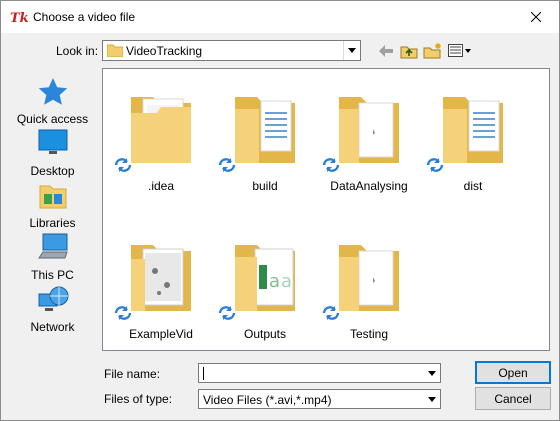 Image resolution: width=560 pixels, height=421 pixels. I want to click on file-name: Outputs, so click(265, 334).